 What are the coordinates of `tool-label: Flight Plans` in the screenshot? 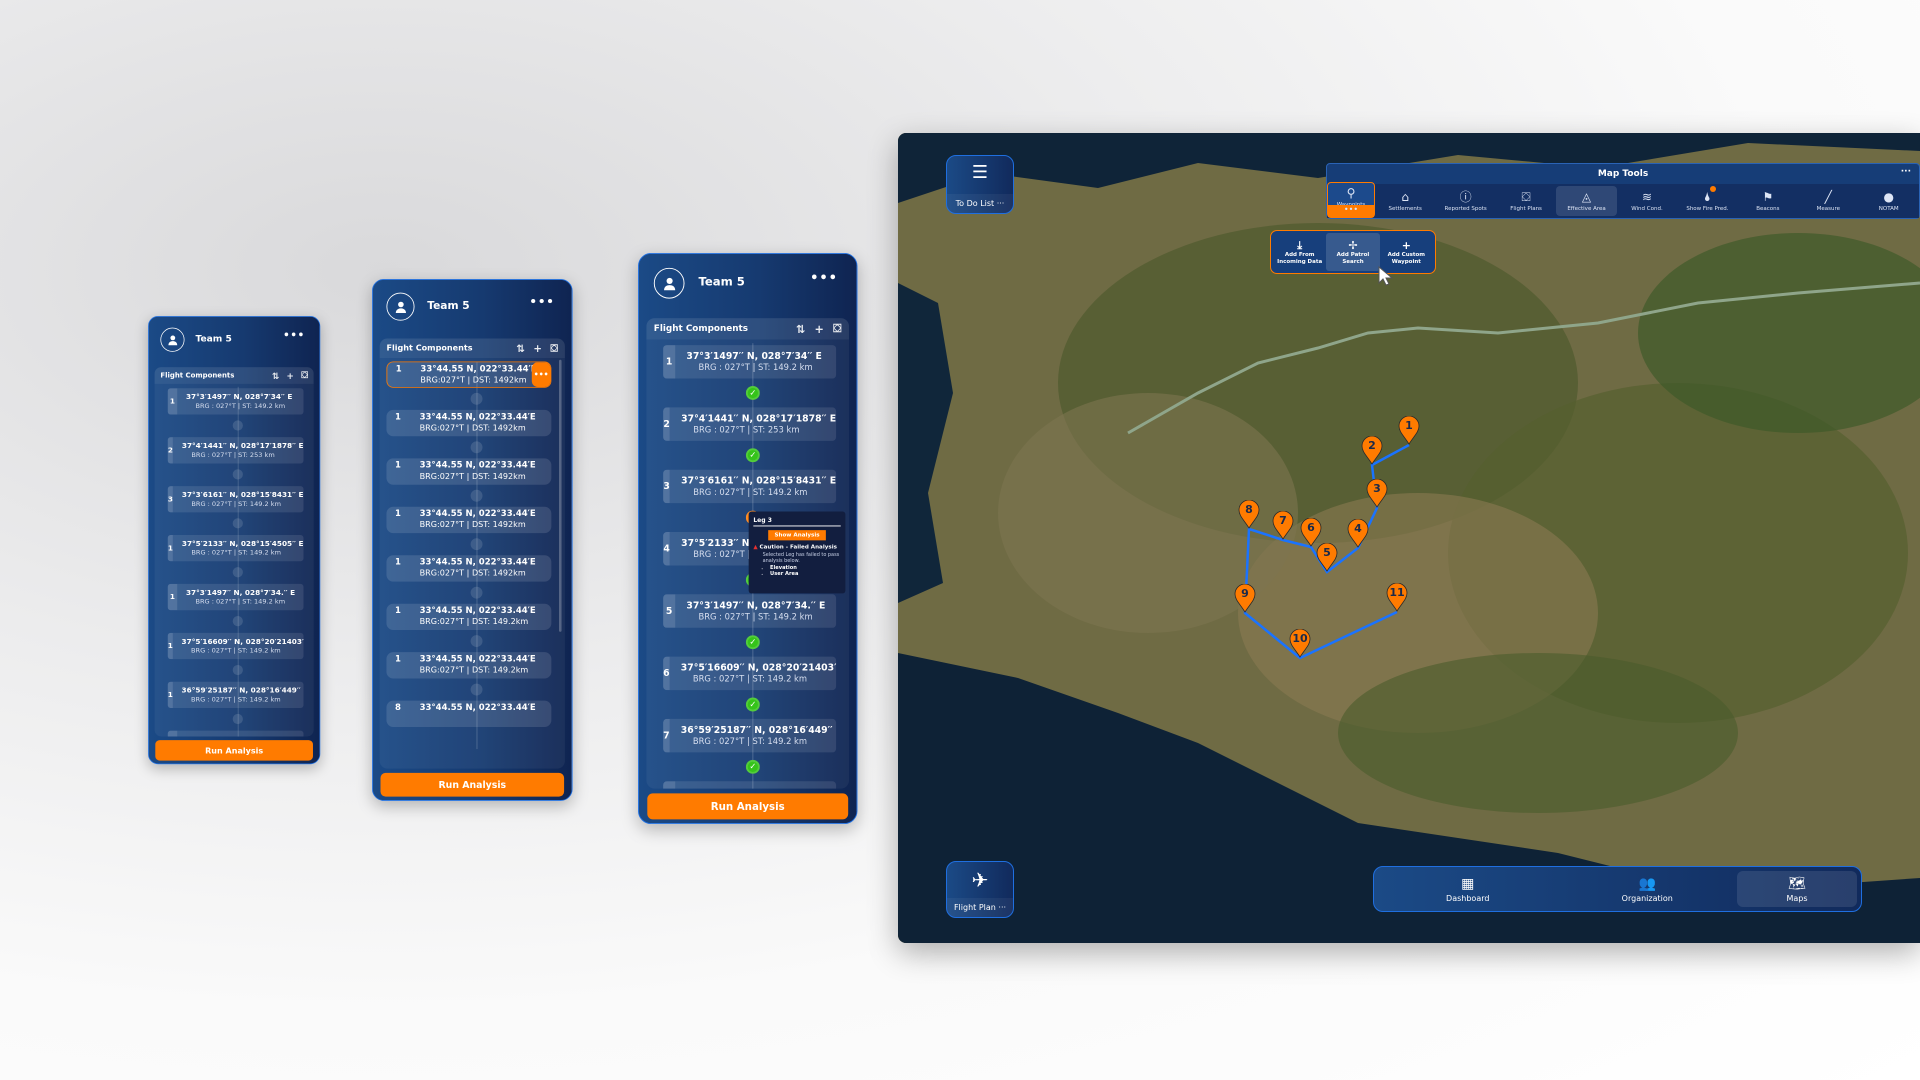 It's located at (1526, 209).